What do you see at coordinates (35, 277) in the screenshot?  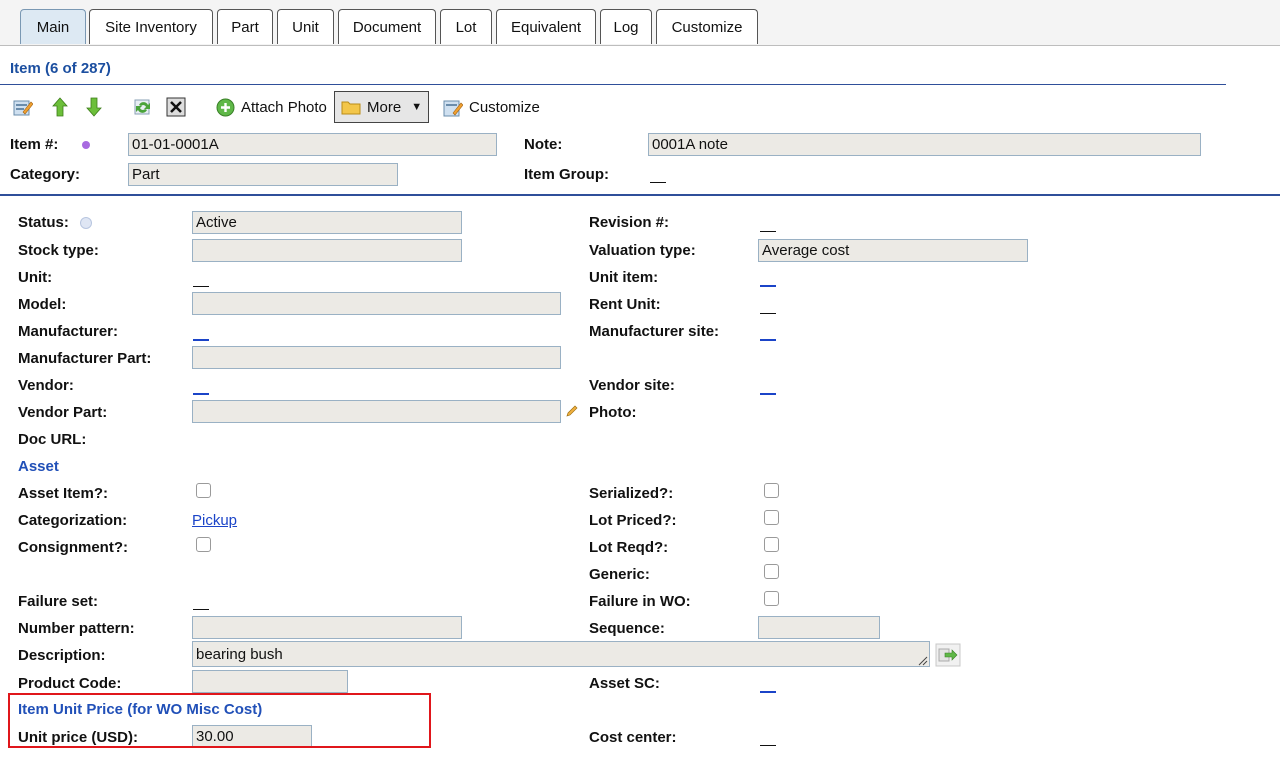 I see `unit-label: Unit:` at bounding box center [35, 277].